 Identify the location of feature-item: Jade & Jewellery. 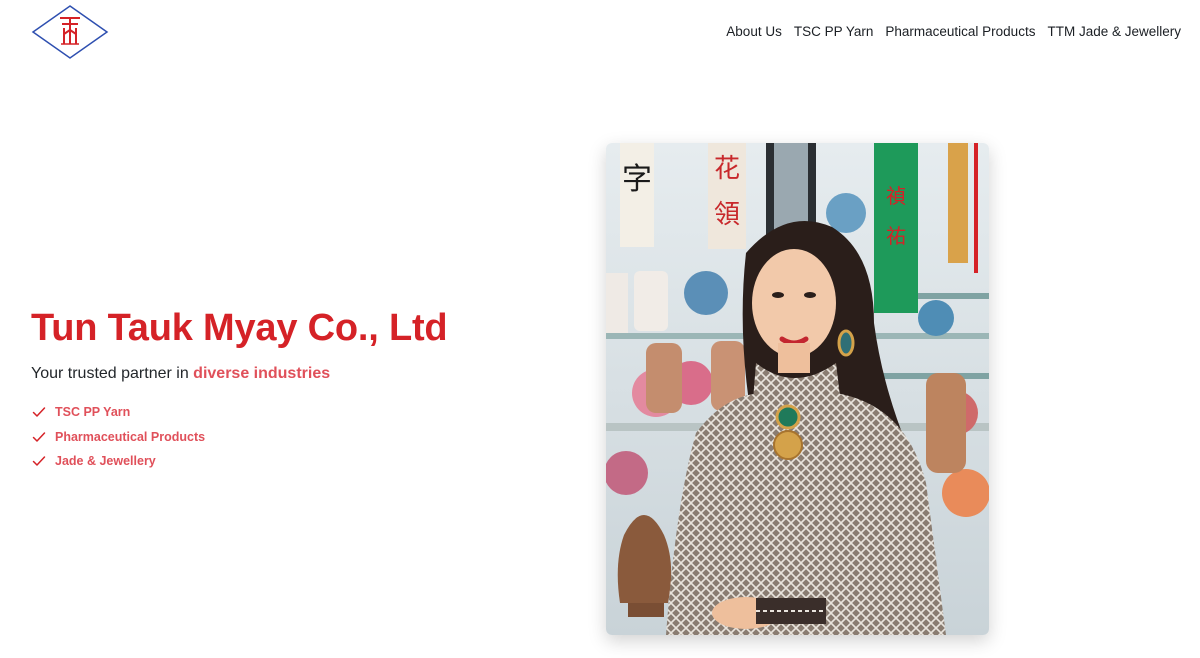
(291, 461).